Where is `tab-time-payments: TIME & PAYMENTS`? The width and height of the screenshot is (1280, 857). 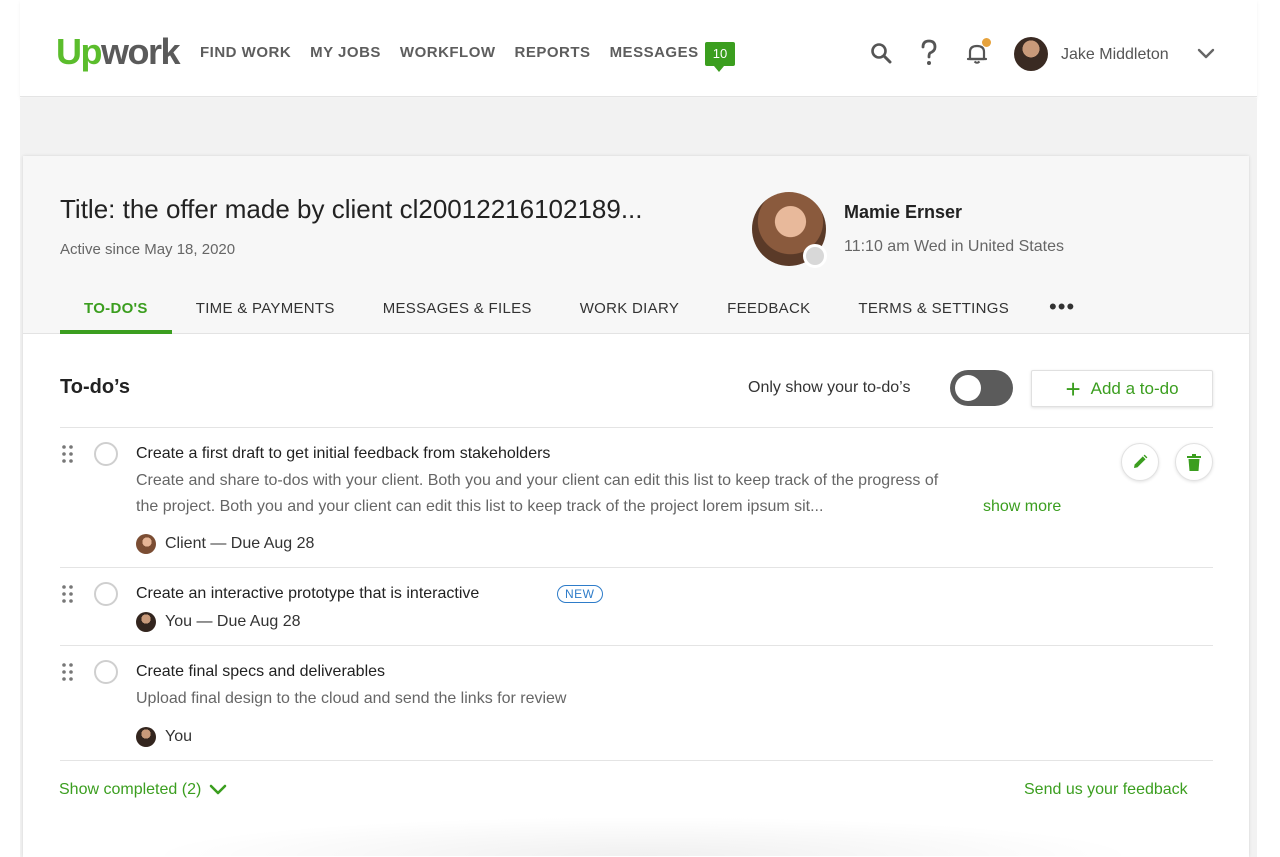 tab-time-payments: TIME & PAYMENTS is located at coordinates (265, 316).